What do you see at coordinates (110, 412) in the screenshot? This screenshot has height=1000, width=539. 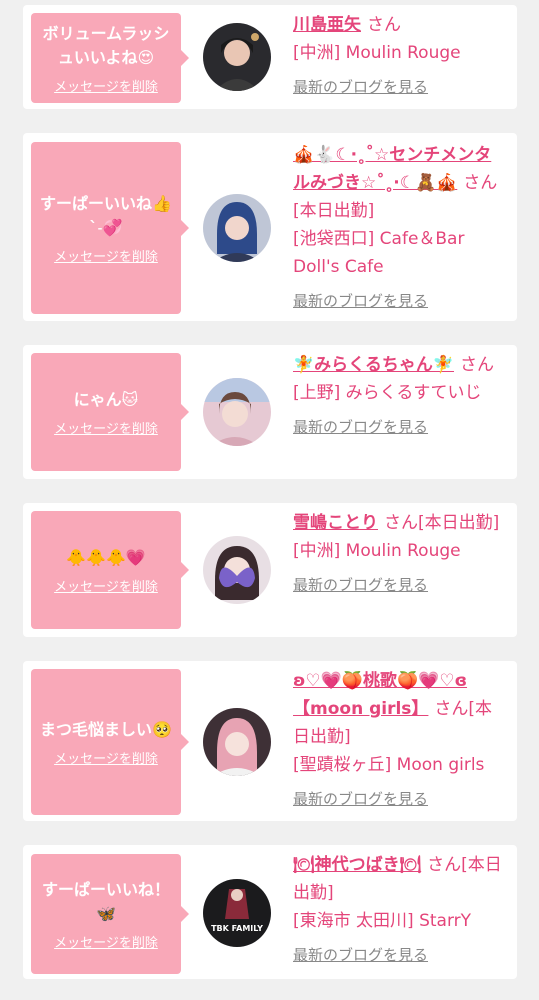 I see `message-bubble: にゃん🐱 メッセージを削除` at bounding box center [110, 412].